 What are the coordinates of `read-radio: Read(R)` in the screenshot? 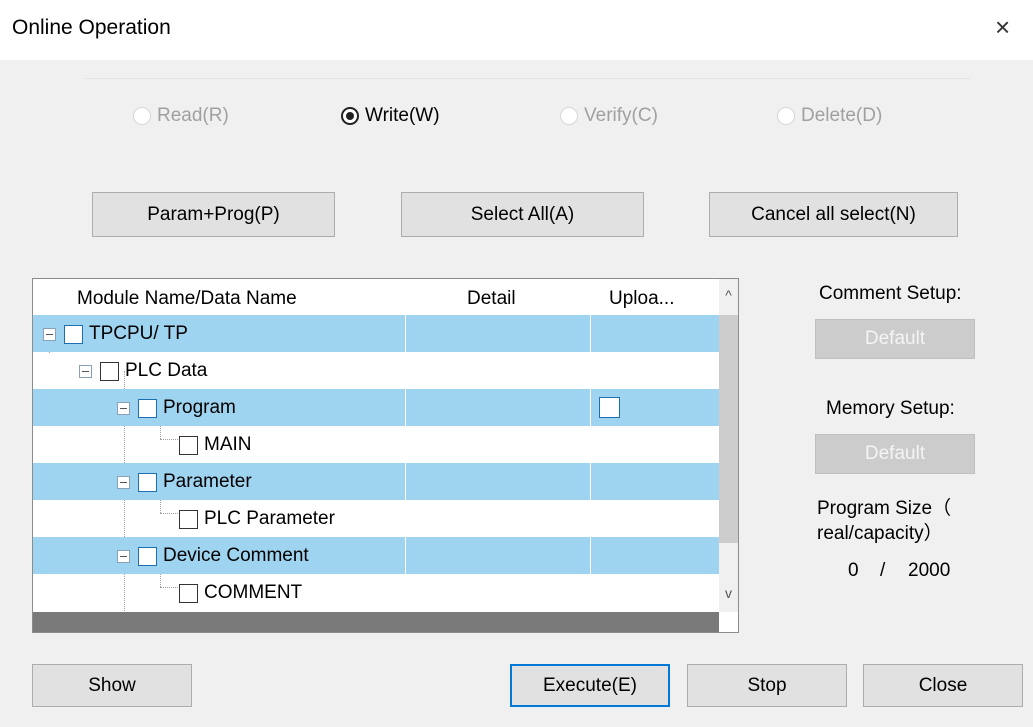 It's located at (181, 116).